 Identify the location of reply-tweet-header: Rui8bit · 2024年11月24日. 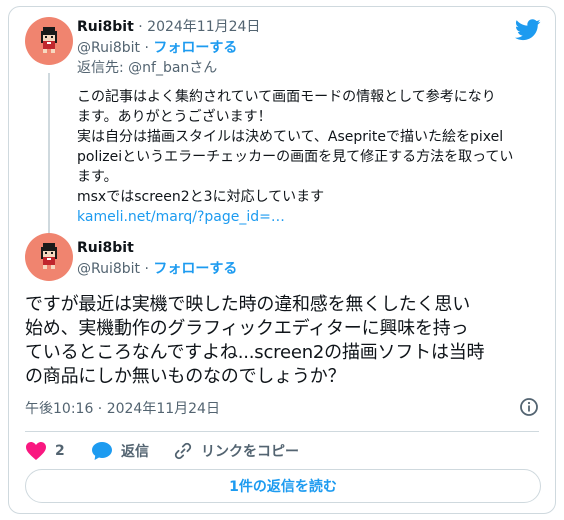
(168, 26).